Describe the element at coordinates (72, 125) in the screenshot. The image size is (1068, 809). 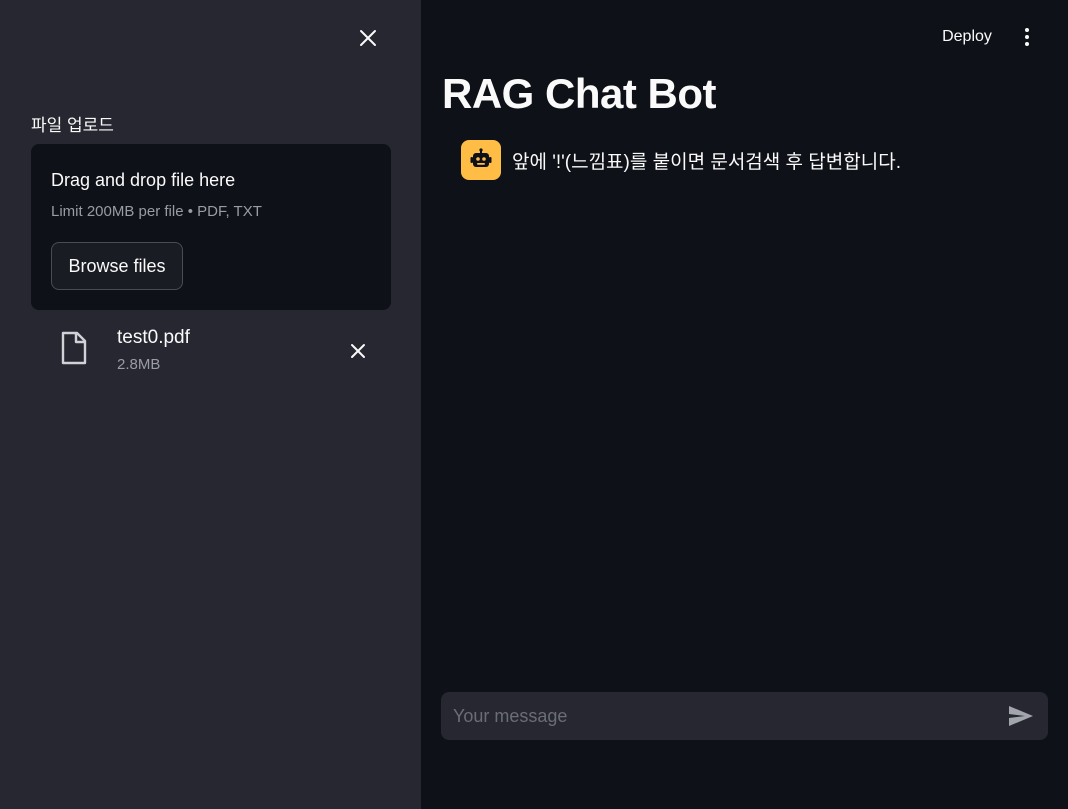
I see `file-upload-label: 파일 업로드` at that location.